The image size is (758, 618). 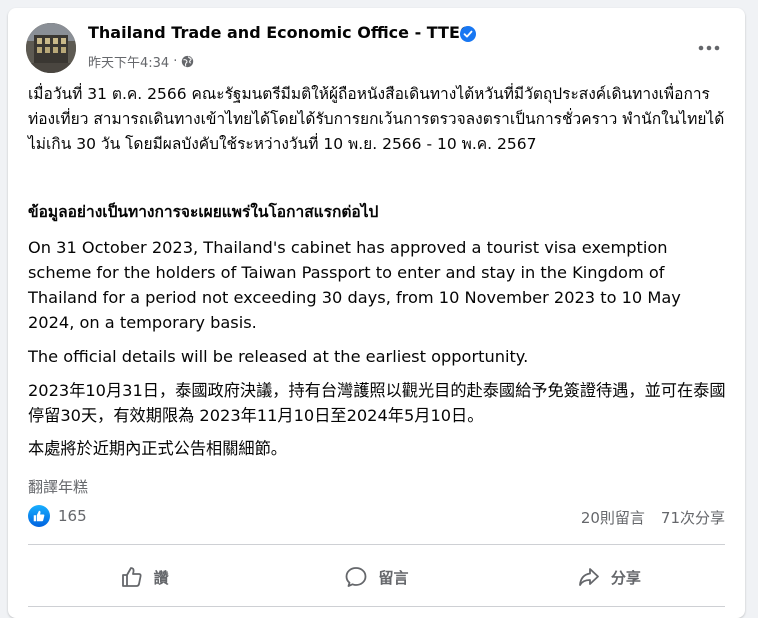 What do you see at coordinates (161, 577) in the screenshot?
I see `like-label: 讚` at bounding box center [161, 577].